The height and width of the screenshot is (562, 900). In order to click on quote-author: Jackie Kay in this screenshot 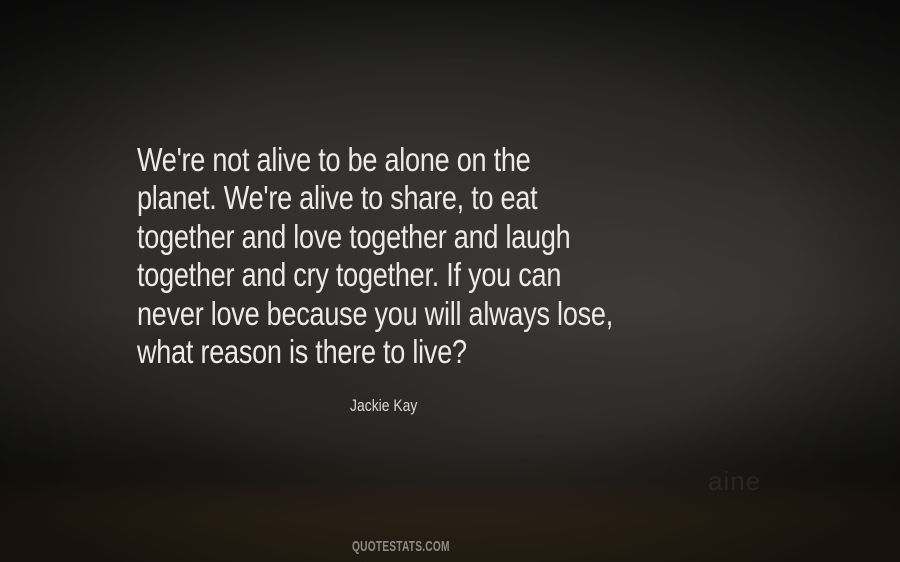, I will do `click(384, 405)`.